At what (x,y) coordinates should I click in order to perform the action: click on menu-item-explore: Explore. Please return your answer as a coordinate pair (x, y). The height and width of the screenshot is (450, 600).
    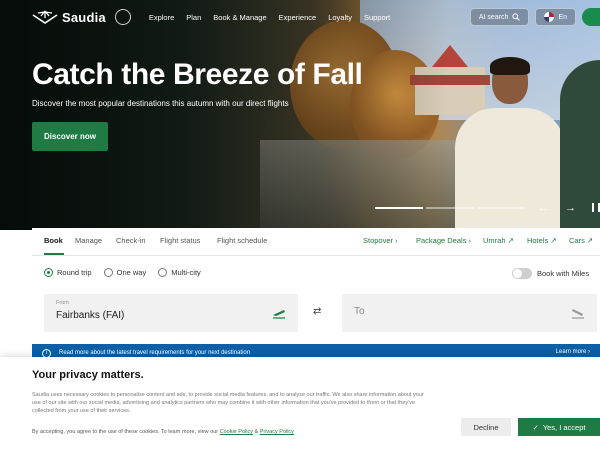
    Looking at the image, I should click on (161, 17).